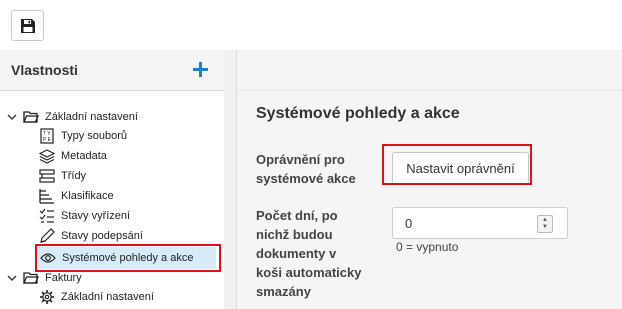  Describe the element at coordinates (47, 216) in the screenshot. I see `checklist-icon` at that location.